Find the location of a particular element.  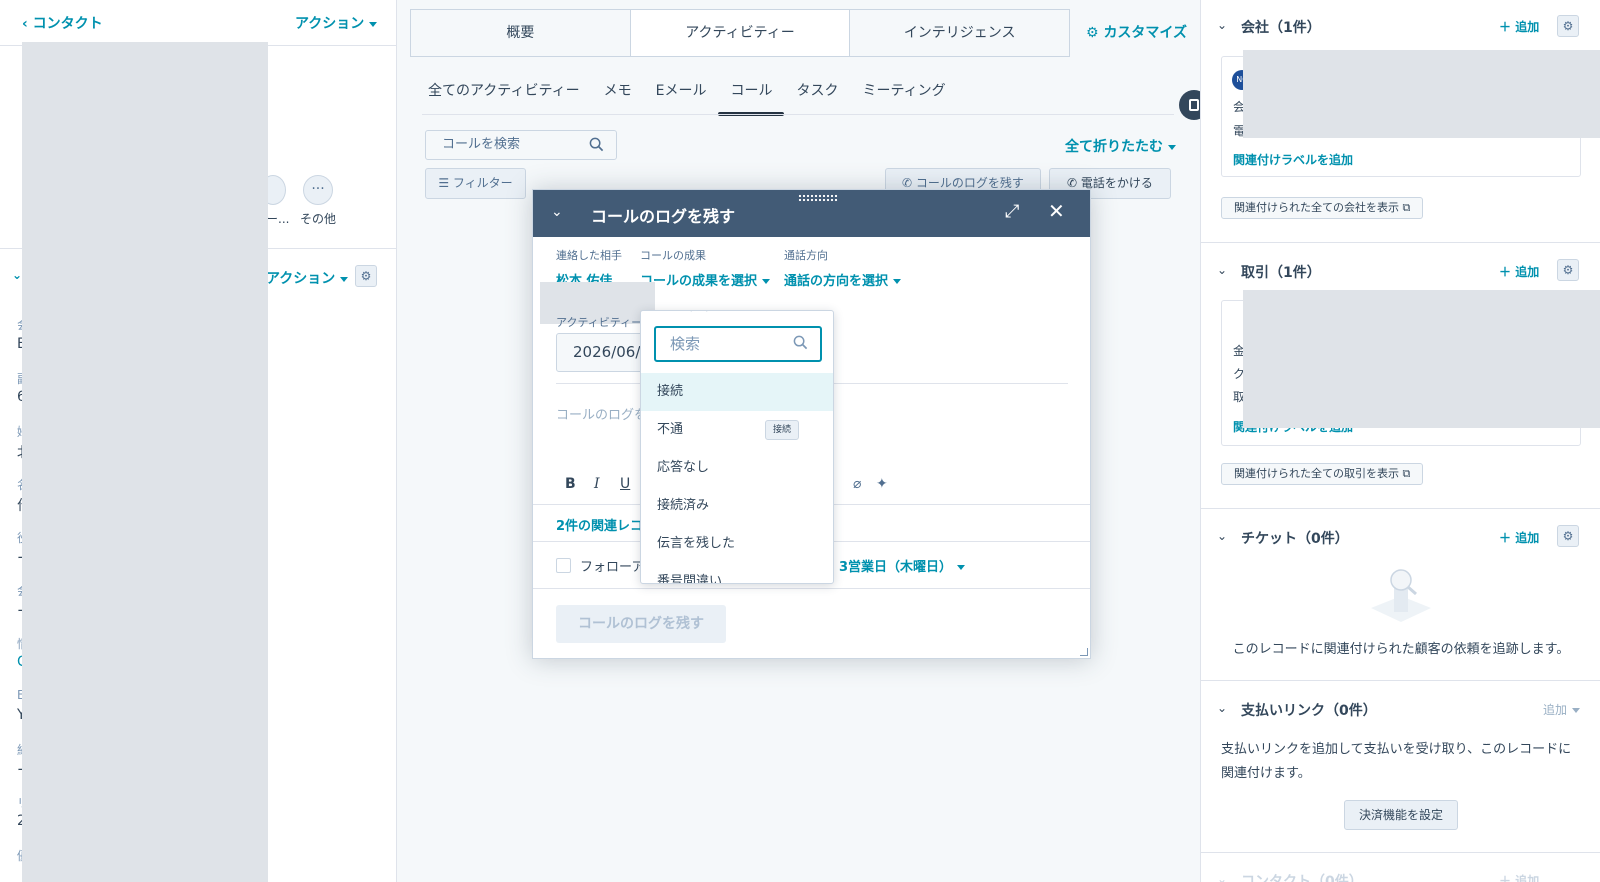

contact-section-title: コンタクト（0件） is located at coordinates (1302, 876).